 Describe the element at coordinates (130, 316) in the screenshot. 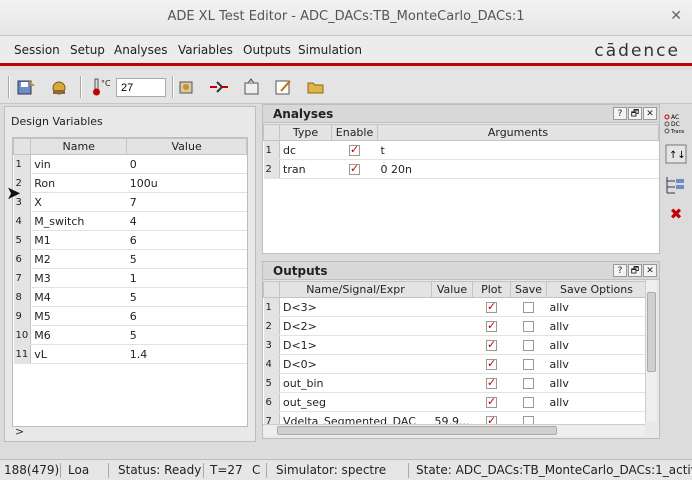

I see `table-row: 9 M5 6` at that location.